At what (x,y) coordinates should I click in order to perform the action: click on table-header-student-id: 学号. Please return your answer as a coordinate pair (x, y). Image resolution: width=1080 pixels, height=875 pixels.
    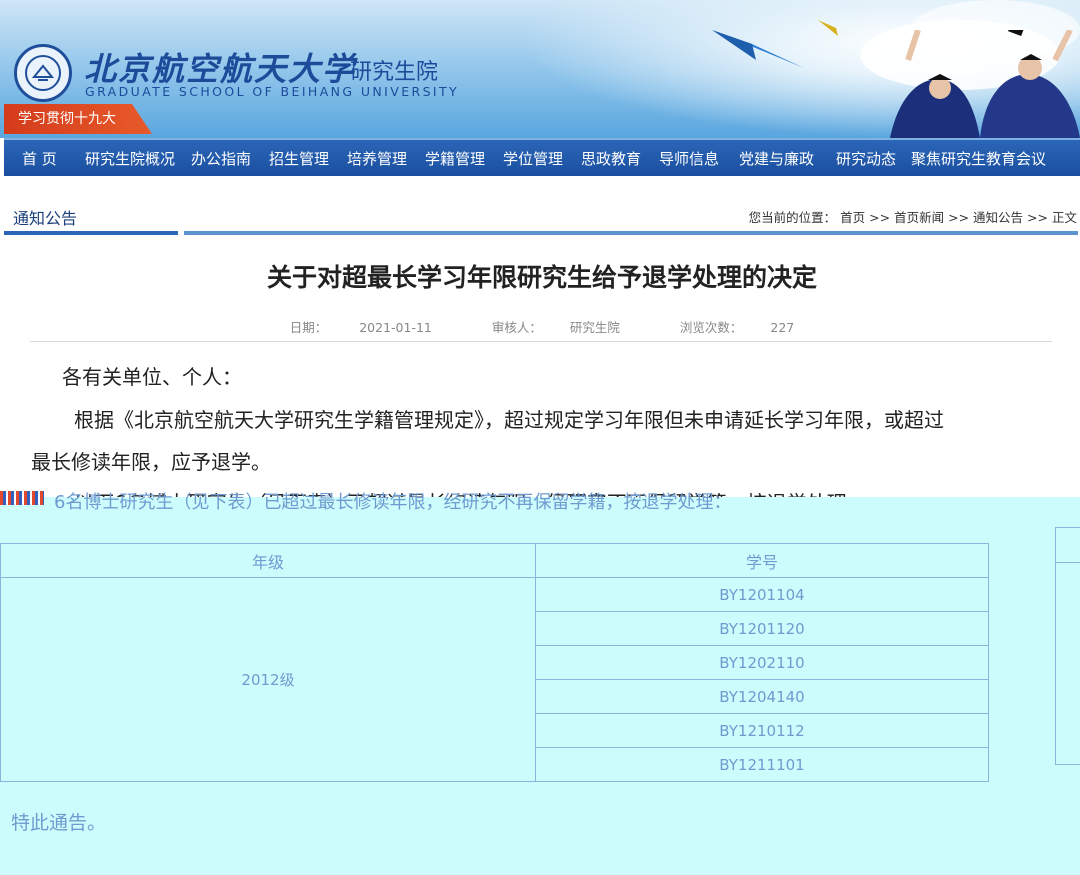
    Looking at the image, I should click on (762, 560).